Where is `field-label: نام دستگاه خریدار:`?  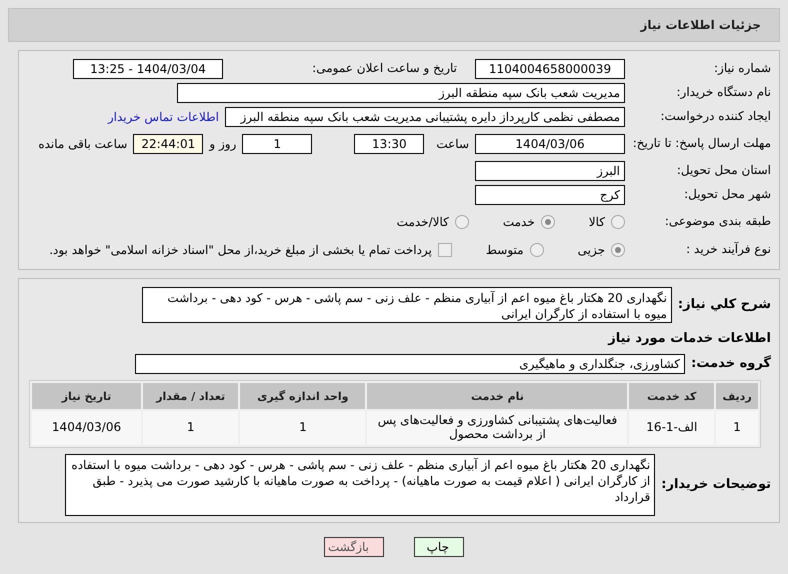 field-label: نام دستگاه خریدار: is located at coordinates (723, 93).